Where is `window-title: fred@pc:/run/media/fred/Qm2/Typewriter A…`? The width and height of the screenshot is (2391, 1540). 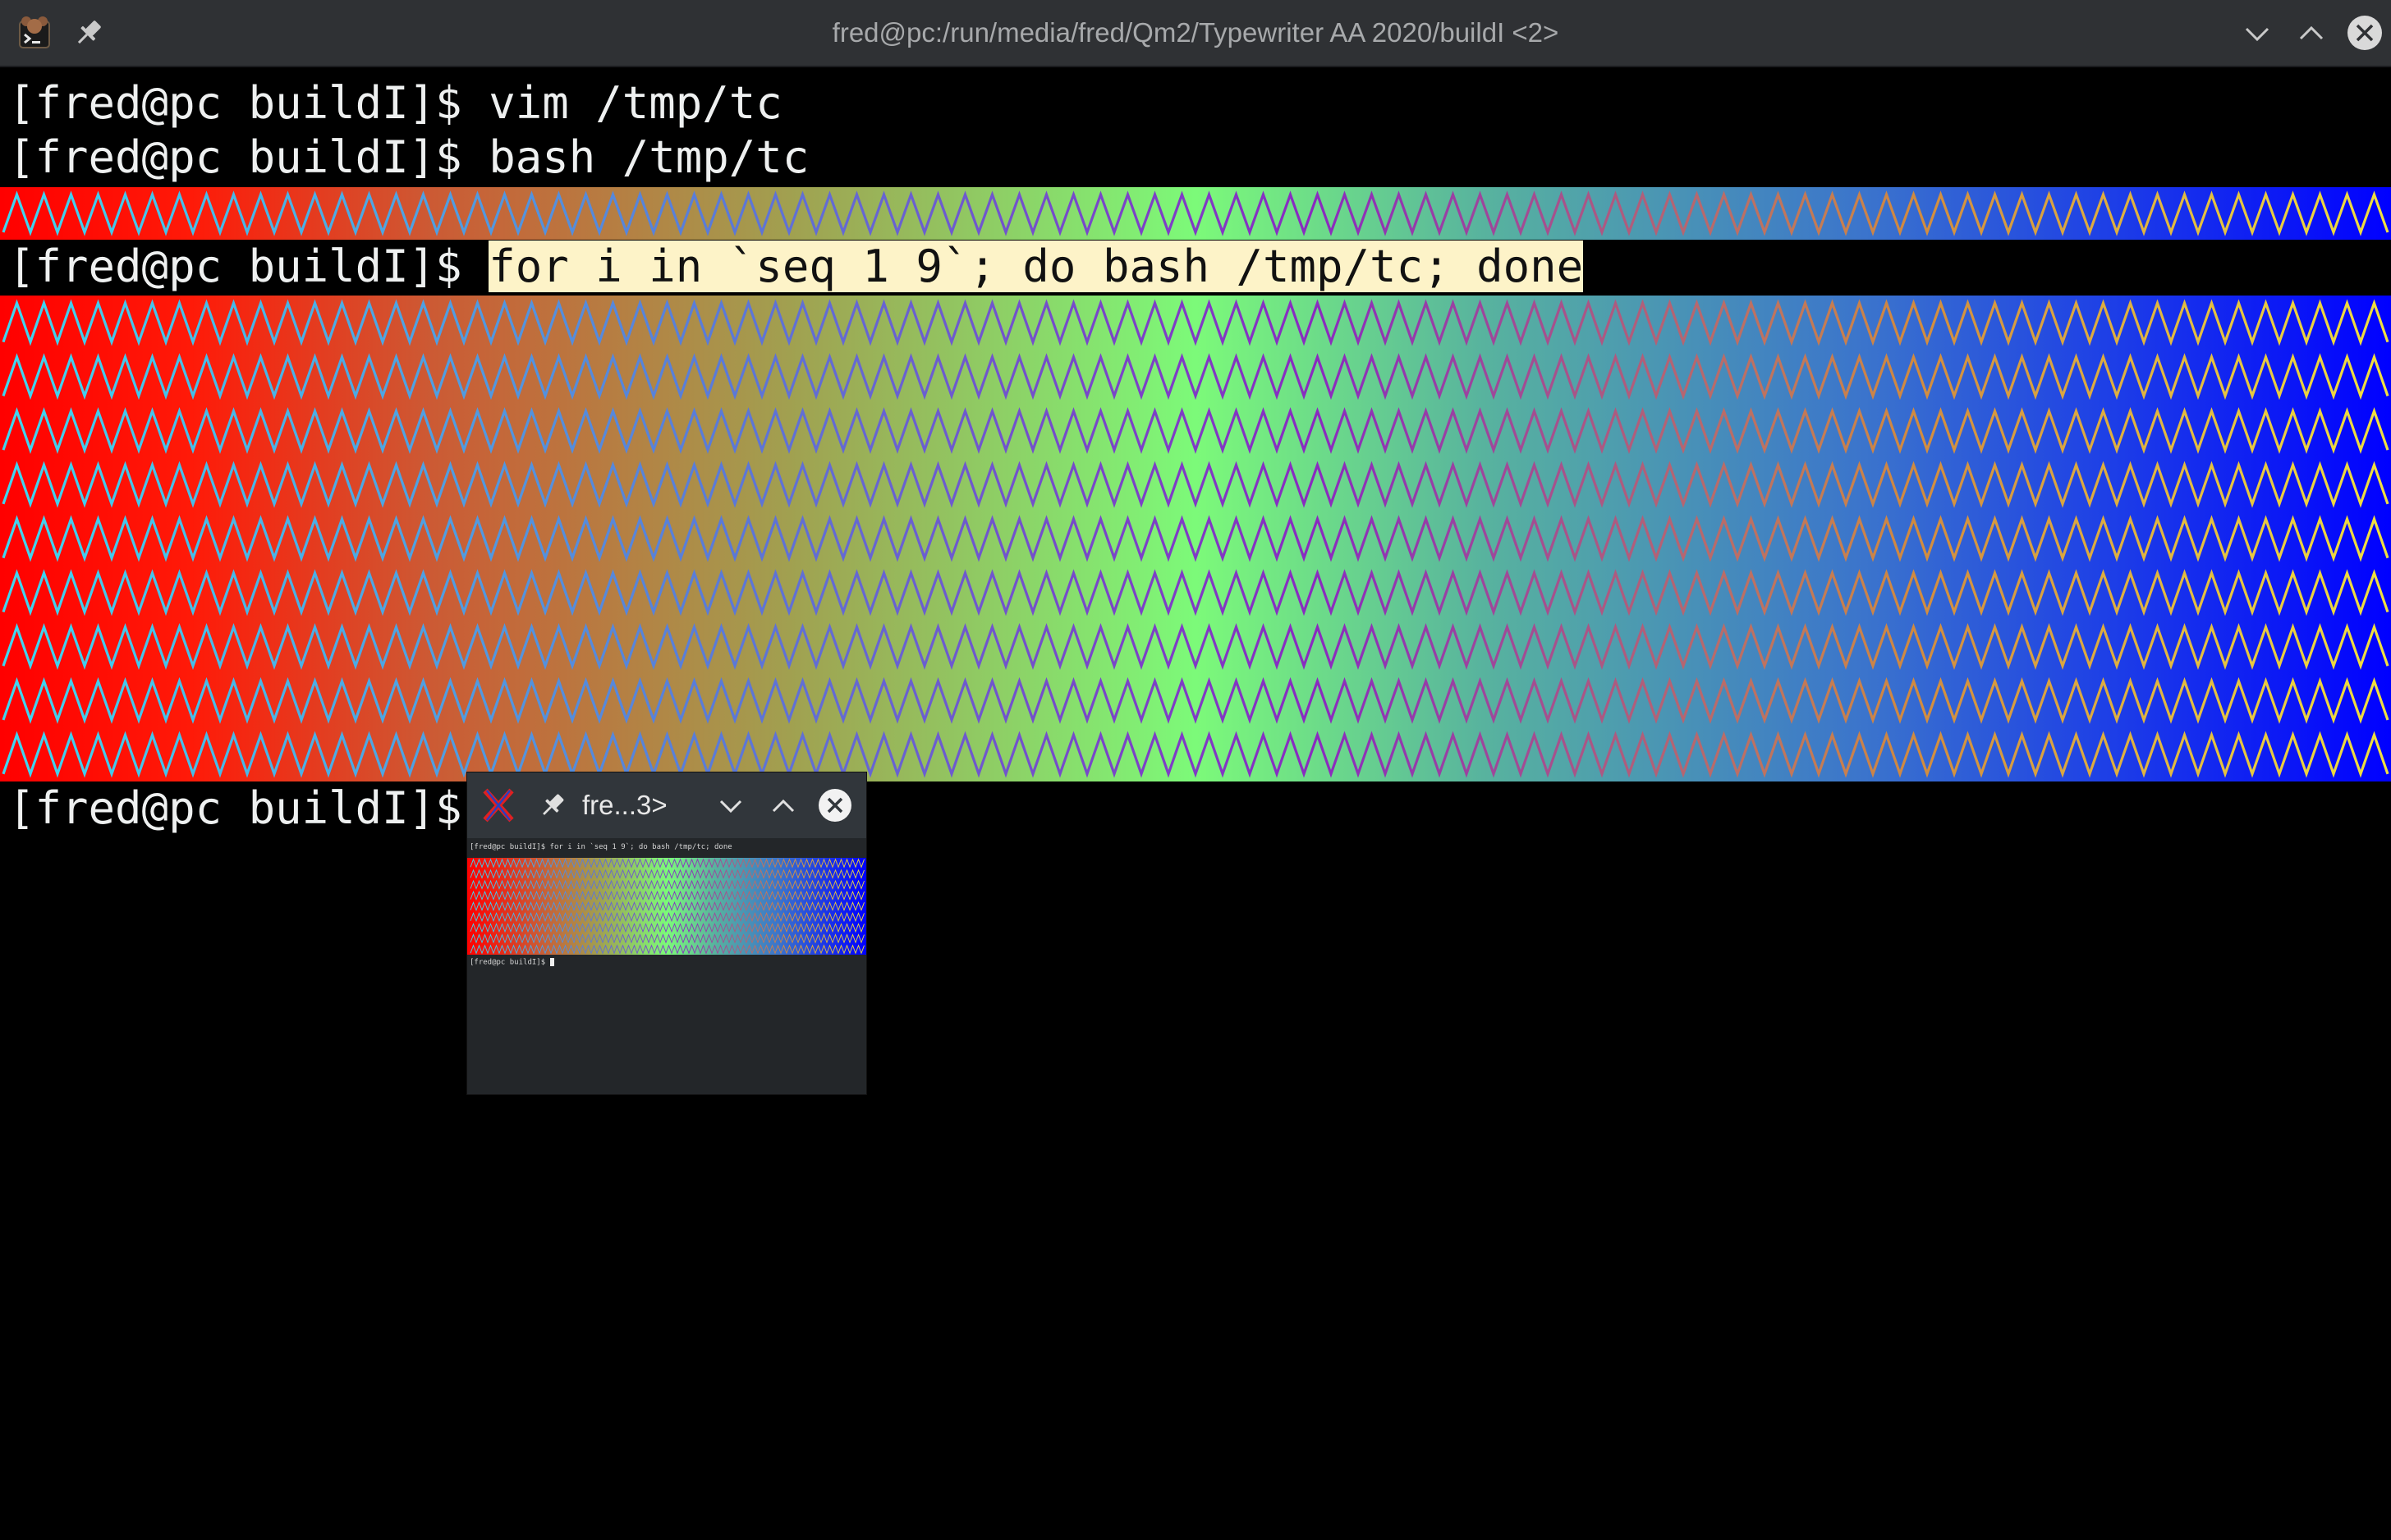
window-title: fred@pc:/run/media/fred/Qm2/Typewriter A… is located at coordinates (1196, 33).